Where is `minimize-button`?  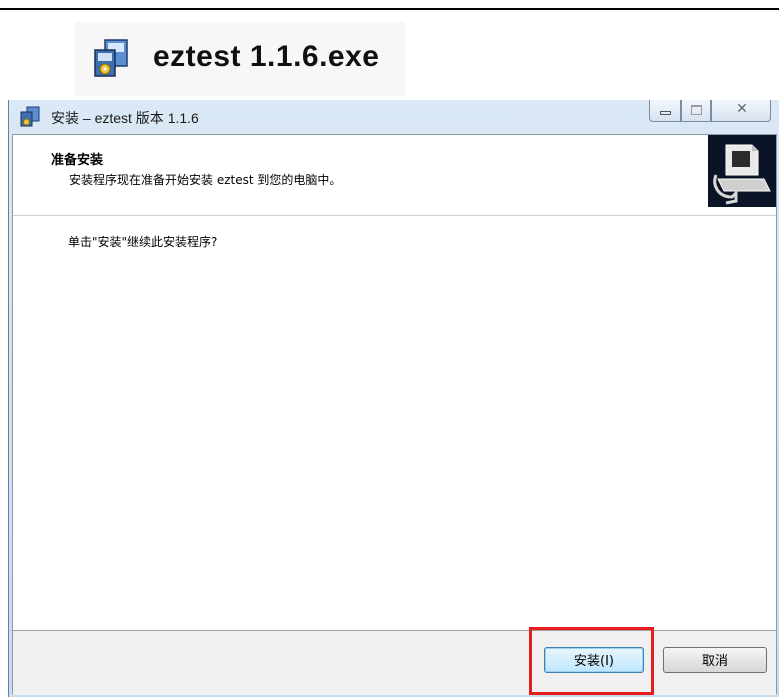
minimize-button is located at coordinates (665, 111).